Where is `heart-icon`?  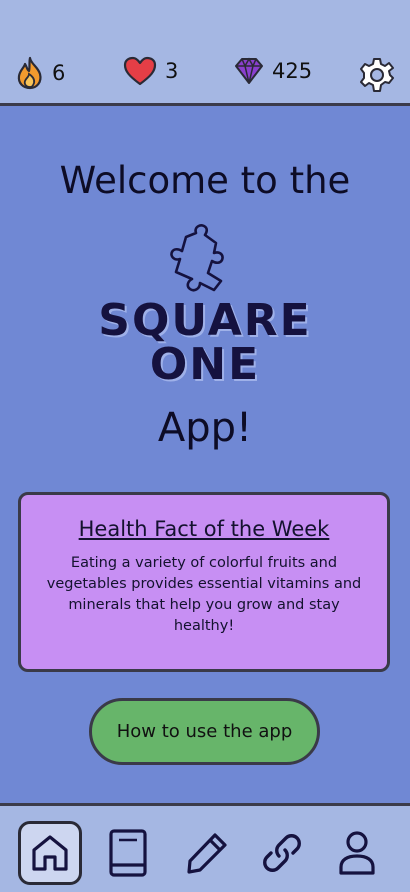
heart-icon is located at coordinates (140, 71).